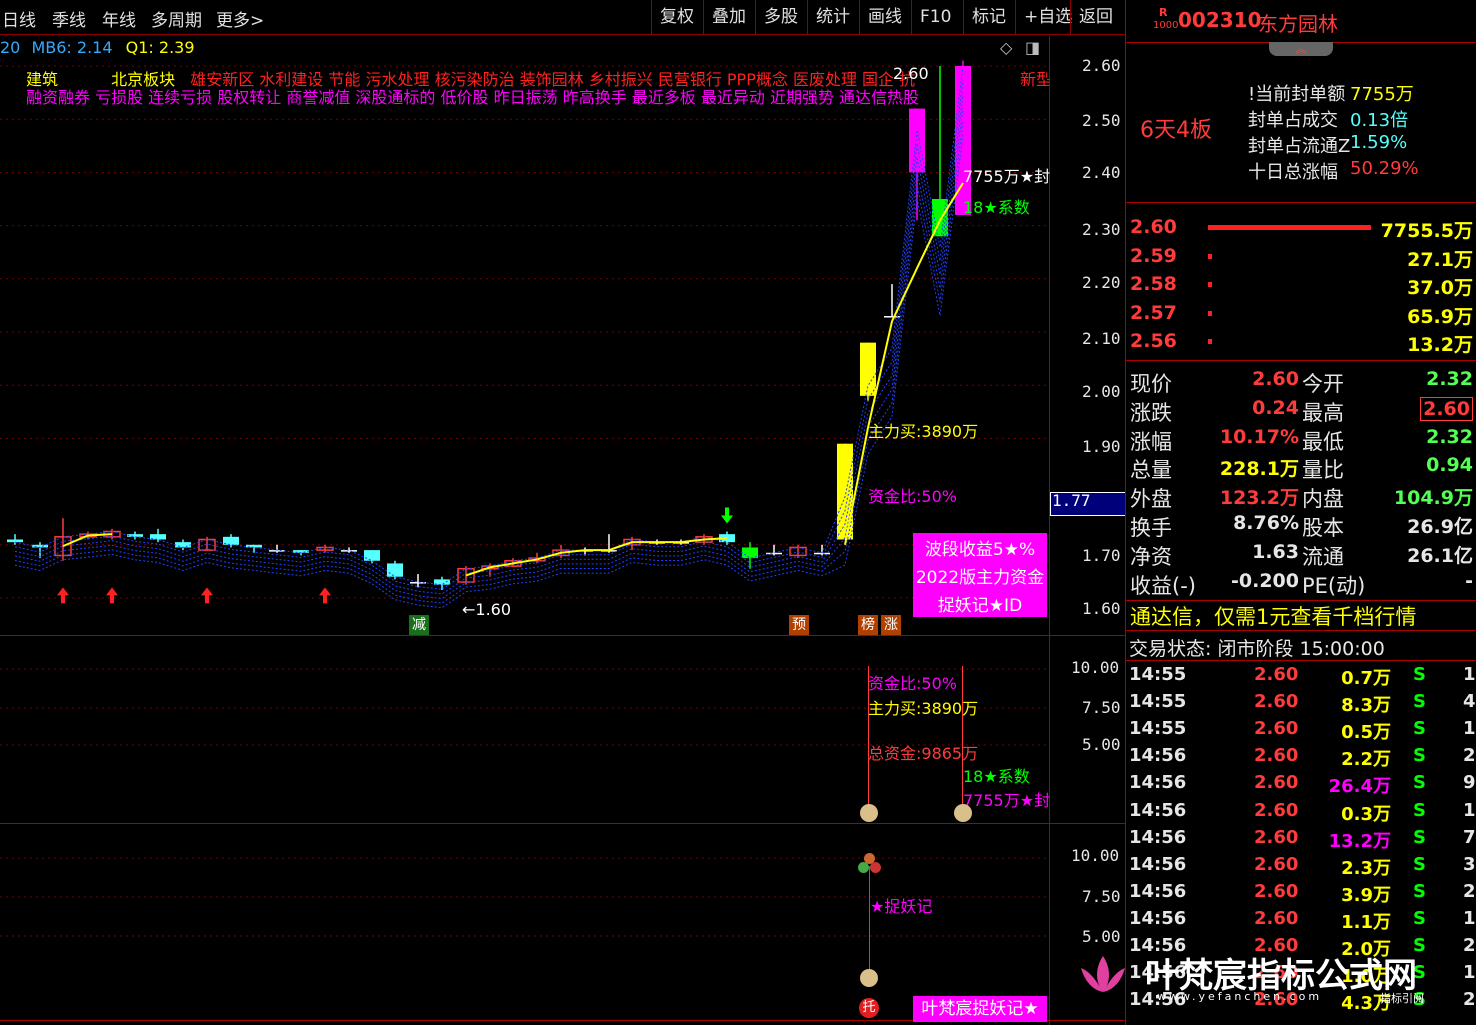 This screenshot has height=1025, width=1476. What do you see at coordinates (240, 18) in the screenshot?
I see `menu-more: 更多>` at bounding box center [240, 18].